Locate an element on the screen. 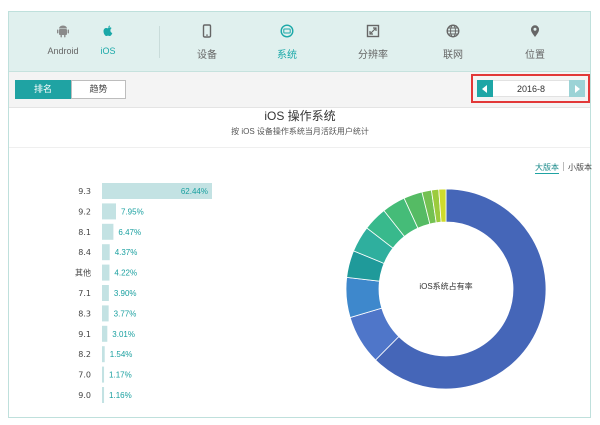  bar-9.1 is located at coordinates (105, 333).